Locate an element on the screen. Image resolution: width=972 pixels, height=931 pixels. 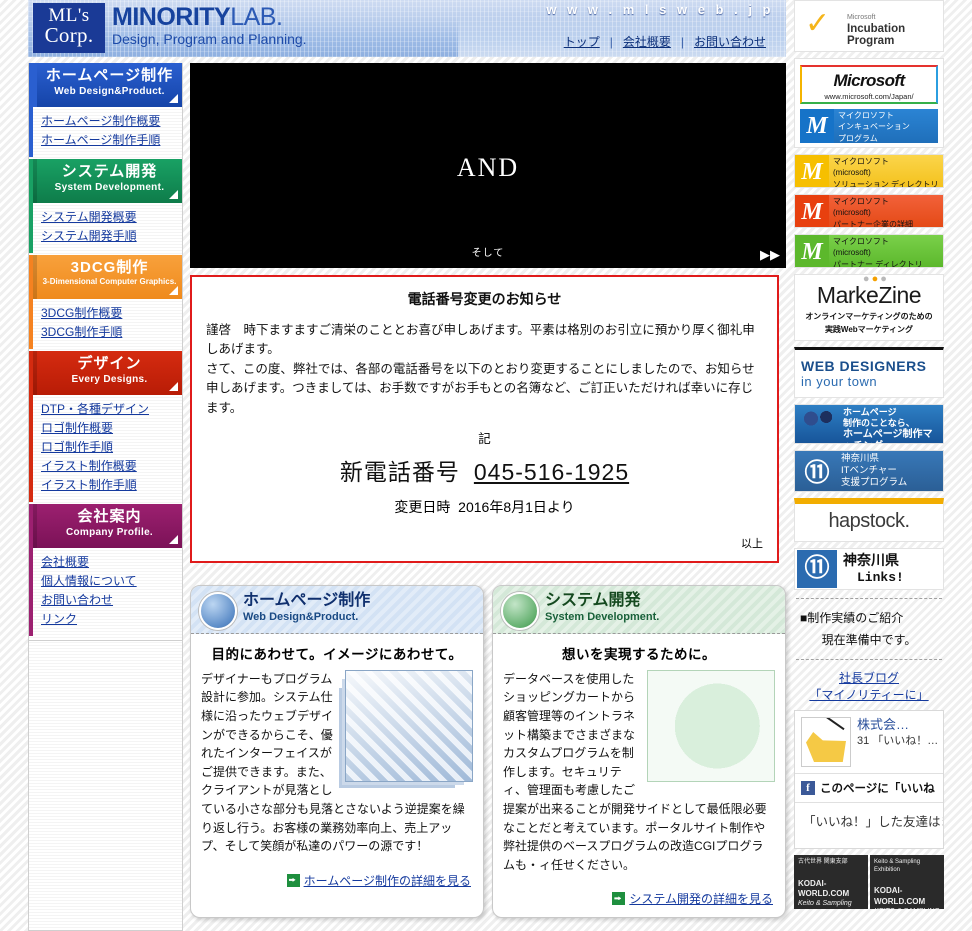
markezine-dots-icon: ●●● is located at coordinates (875, 279).